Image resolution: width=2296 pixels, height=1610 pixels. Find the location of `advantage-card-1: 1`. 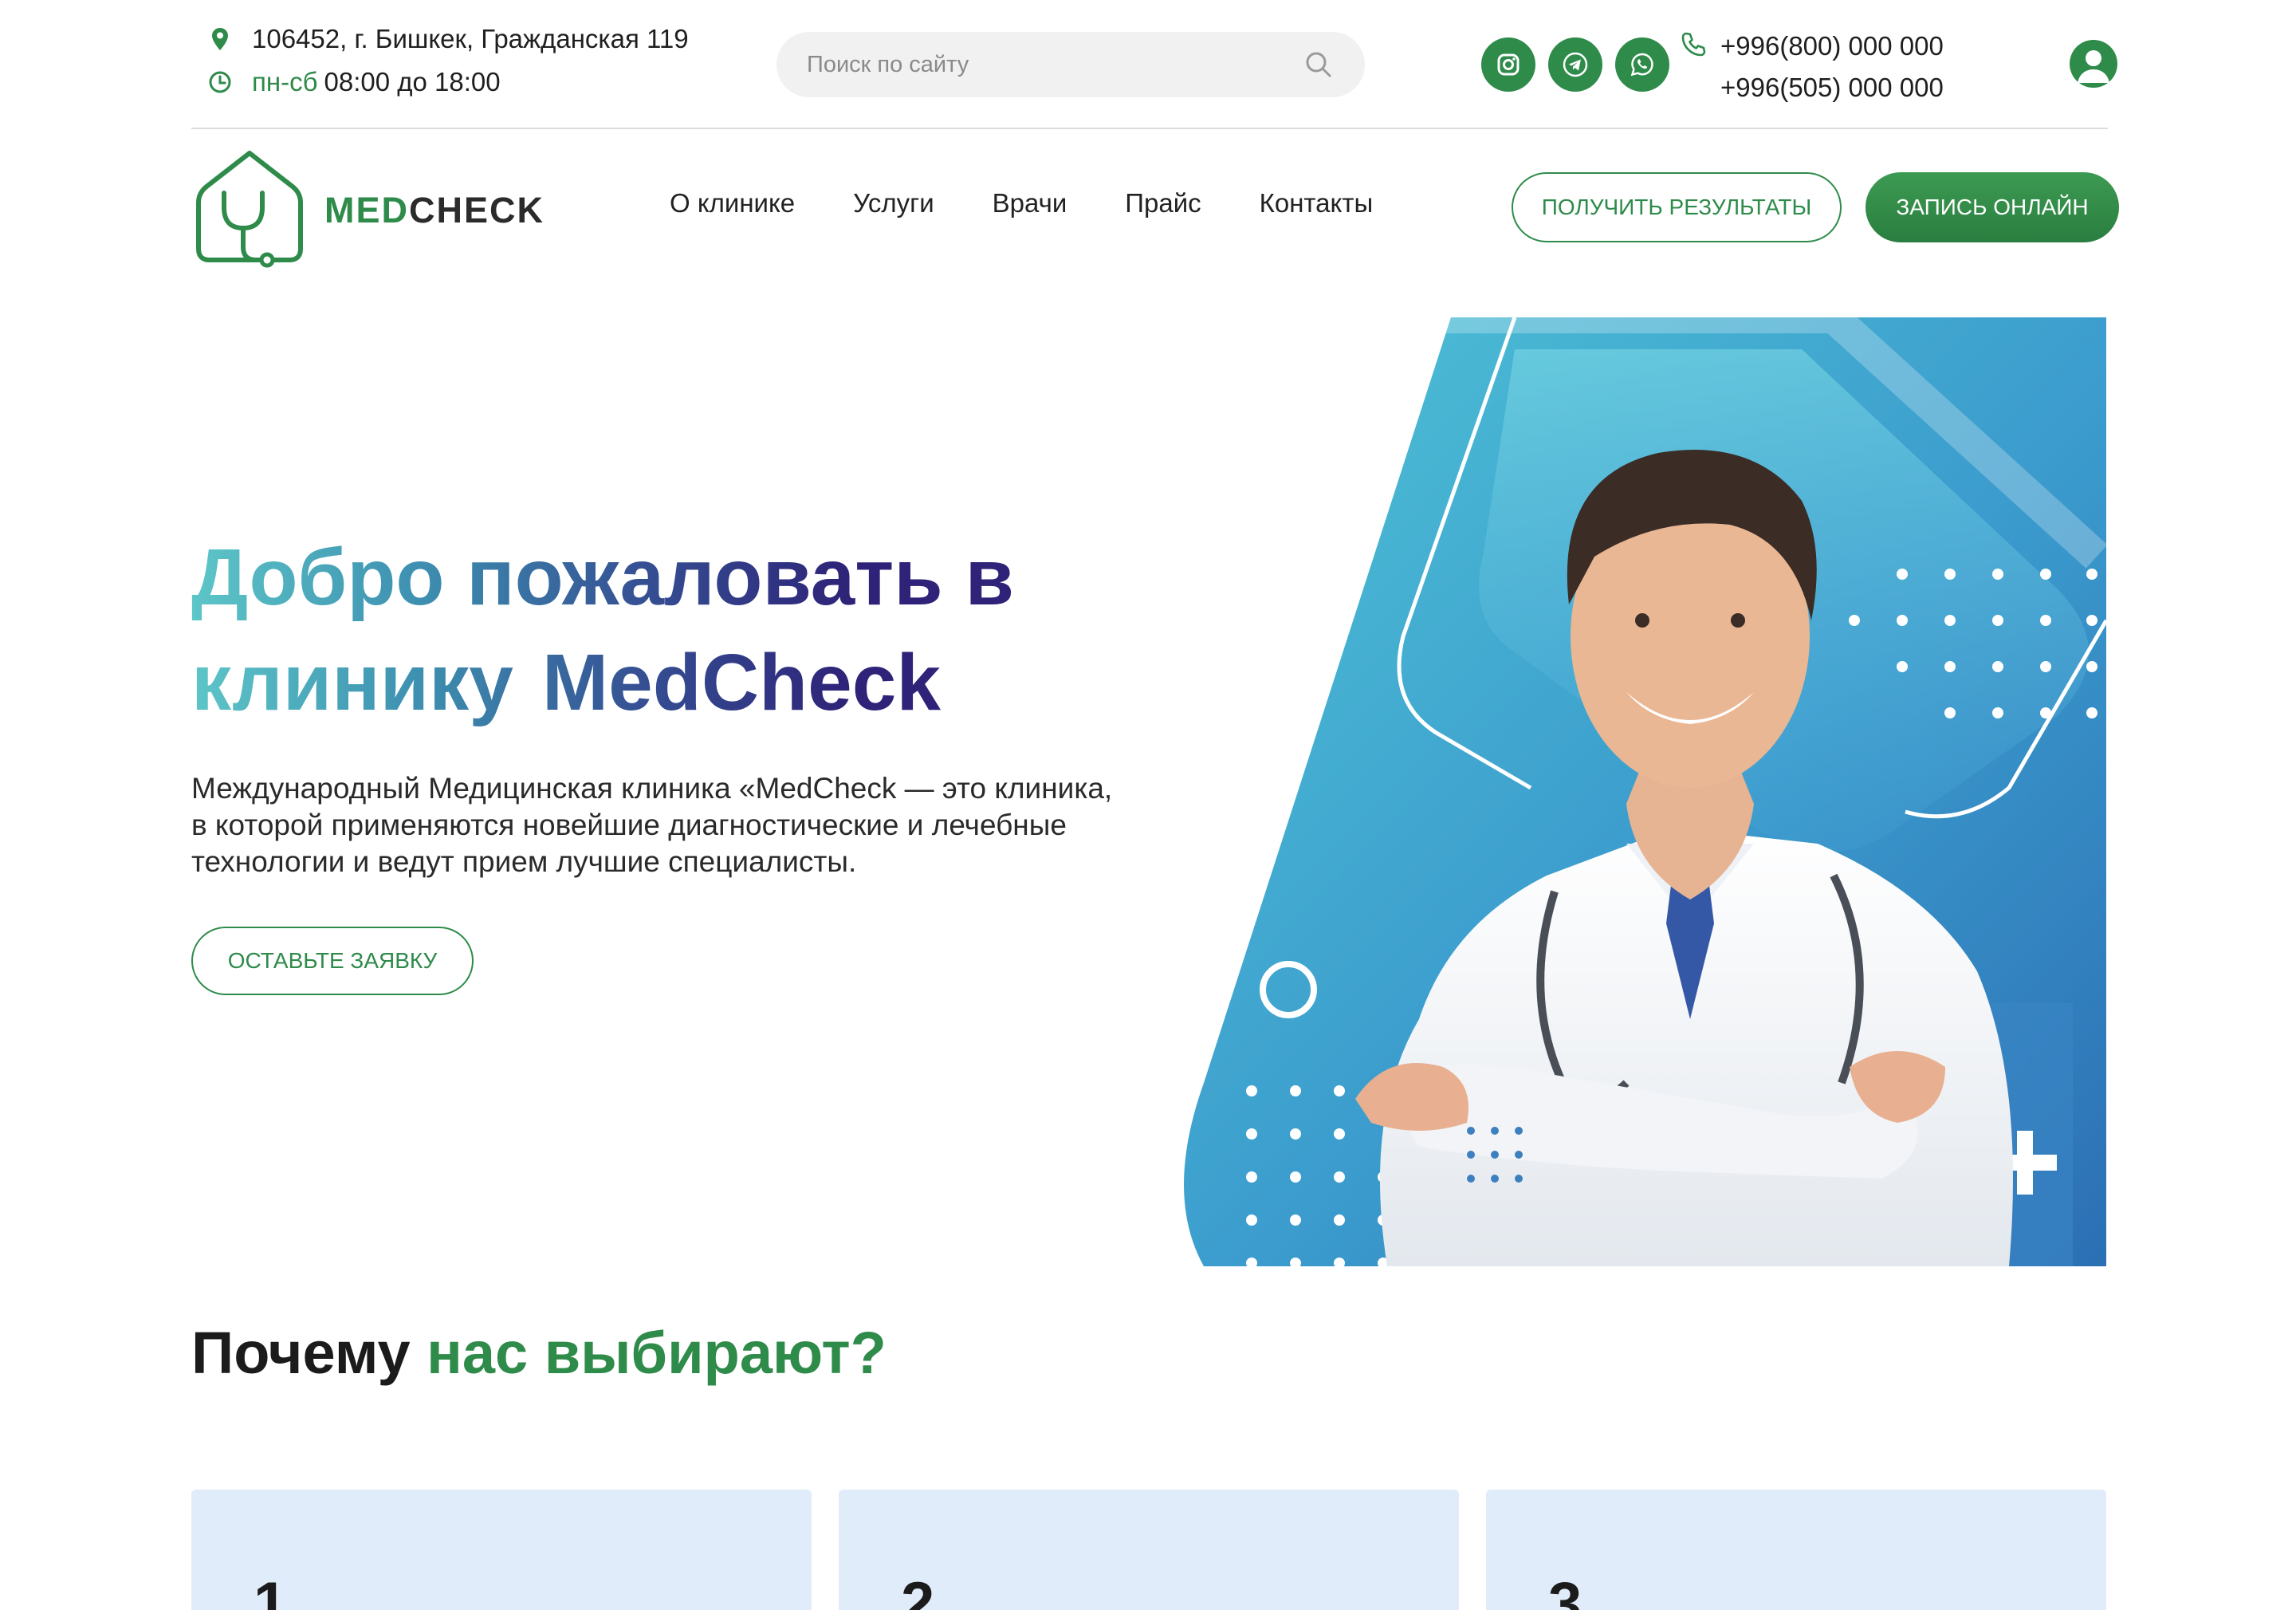

advantage-card-1: 1 is located at coordinates (502, 1550).